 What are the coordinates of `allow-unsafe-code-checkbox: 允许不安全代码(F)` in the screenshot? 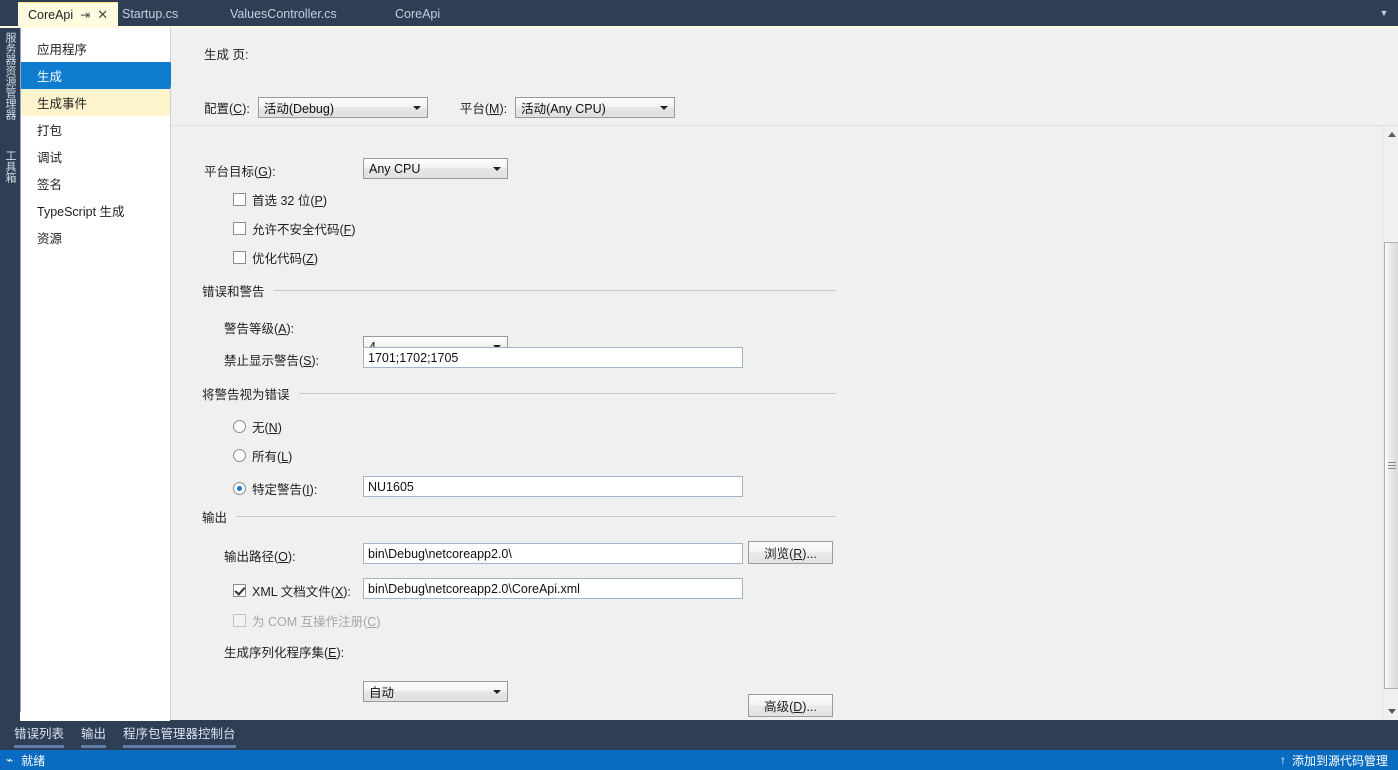 It's located at (294, 228).